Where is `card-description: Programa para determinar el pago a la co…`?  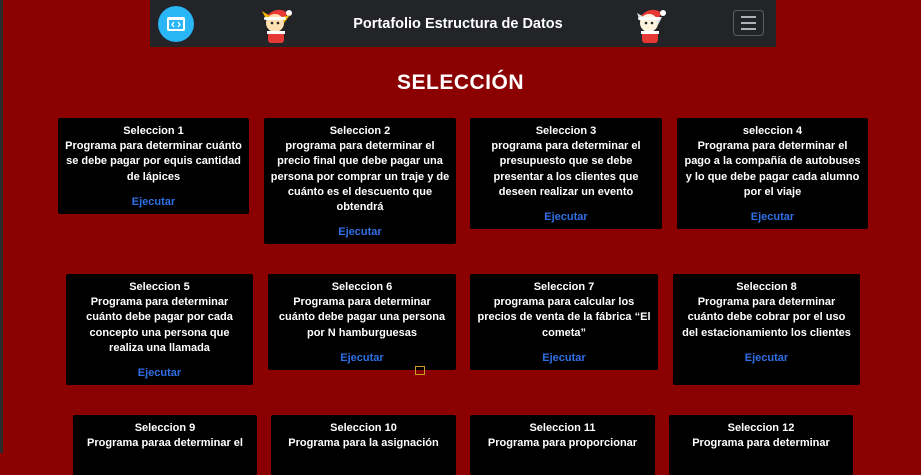
card-description: Programa para determinar el pago a la co… is located at coordinates (772, 169).